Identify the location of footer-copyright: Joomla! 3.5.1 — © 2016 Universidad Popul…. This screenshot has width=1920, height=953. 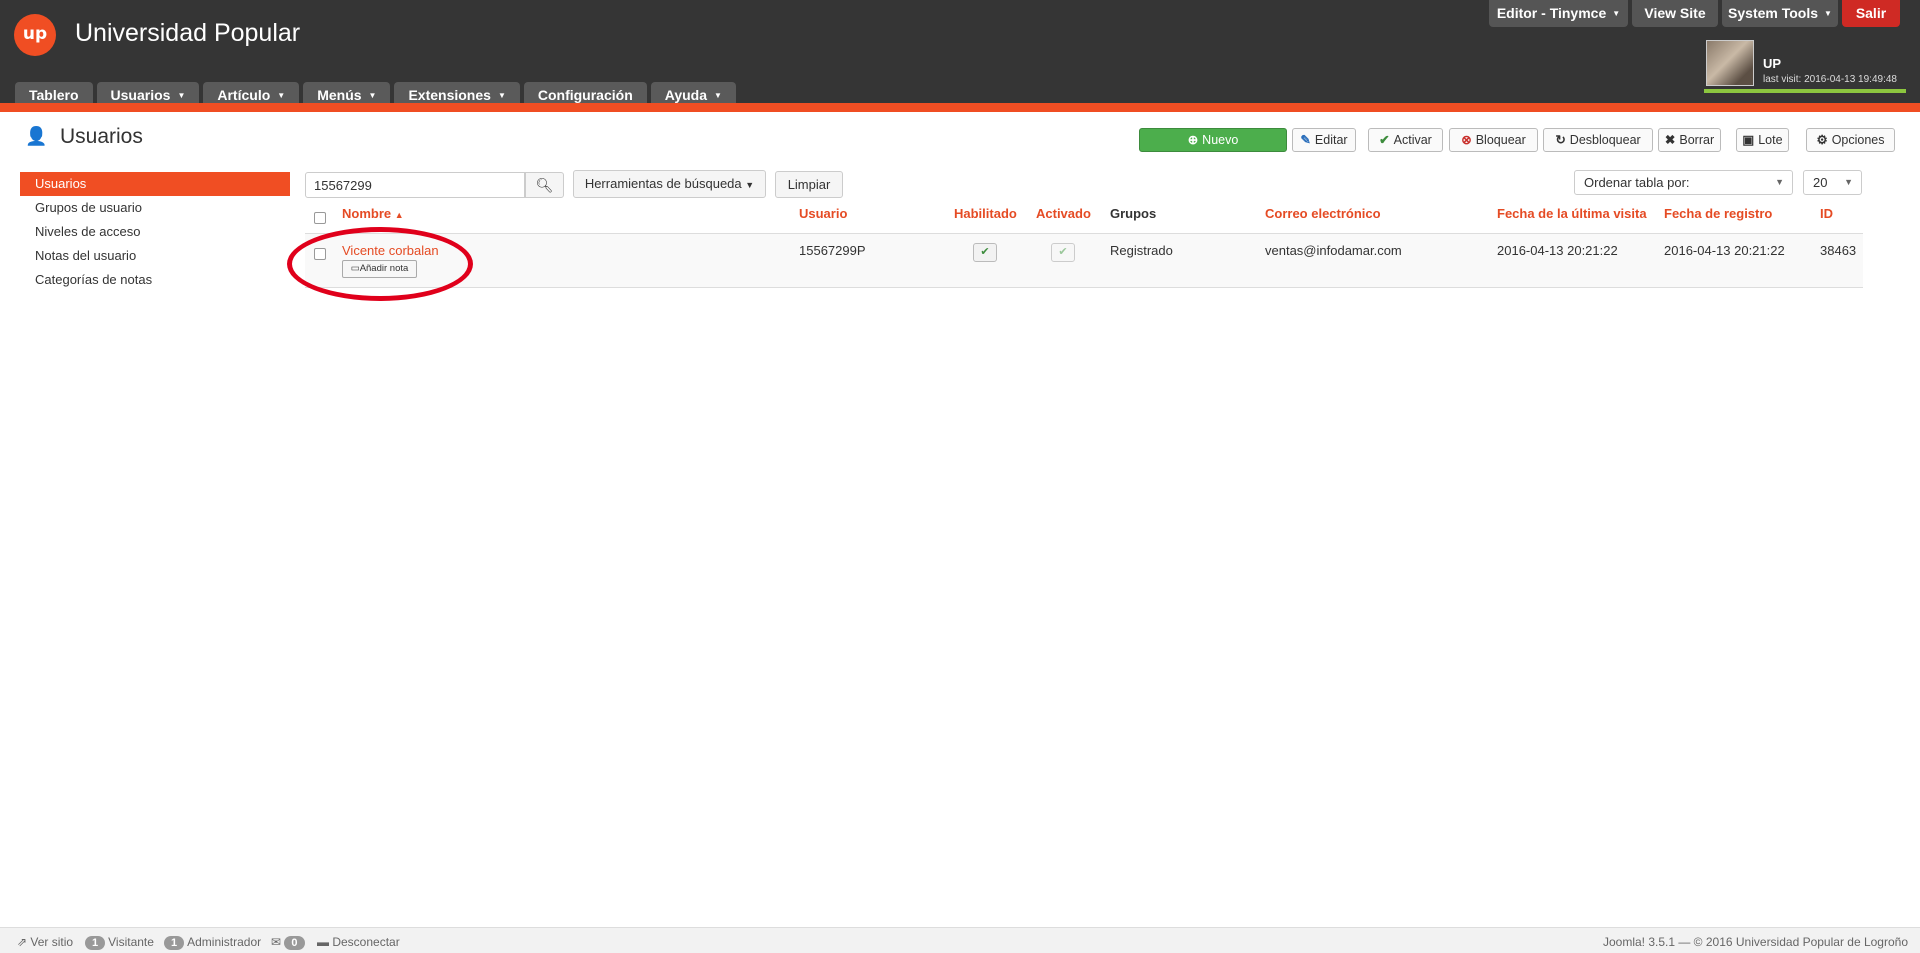
(1755, 942).